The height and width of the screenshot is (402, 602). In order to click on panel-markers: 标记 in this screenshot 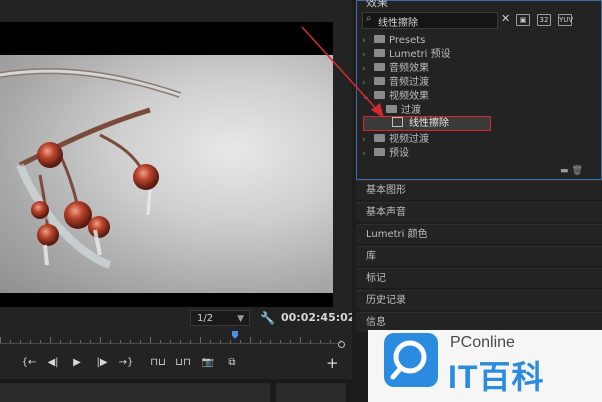, I will do `click(479, 278)`.